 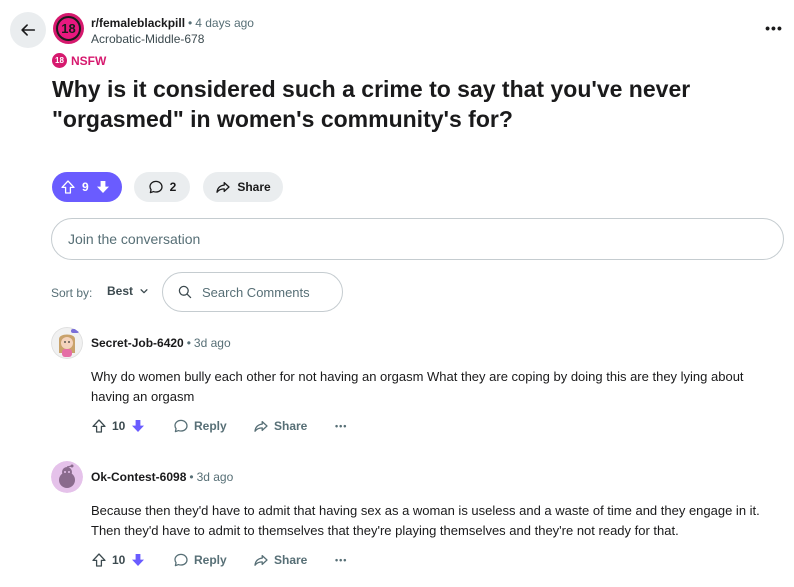 I want to click on comment-header: Ok-Contest-6098 • 3d ago, so click(x=162, y=477).